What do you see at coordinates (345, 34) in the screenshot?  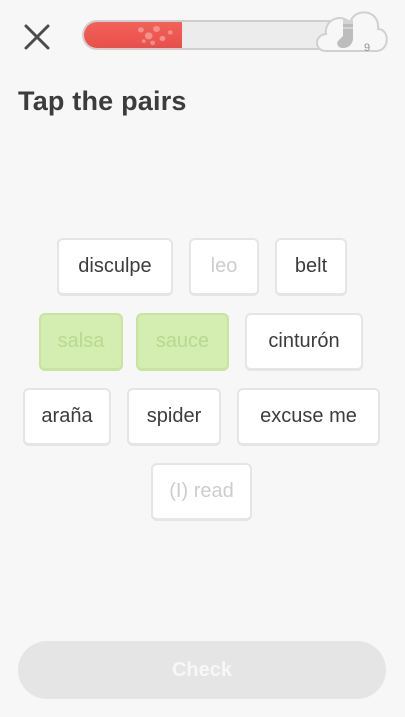 I see `sock-icon` at bounding box center [345, 34].